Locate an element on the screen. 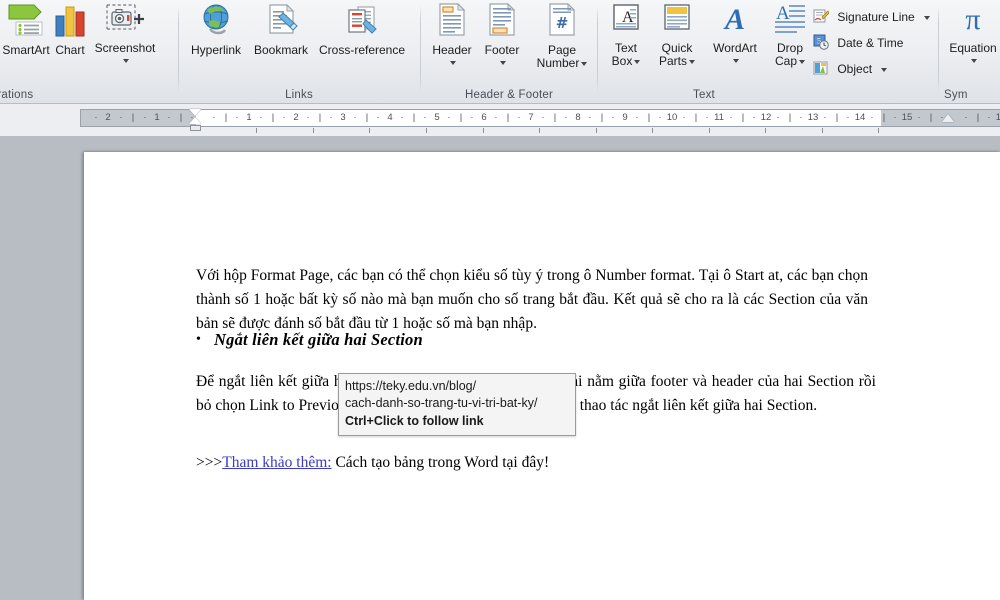 The height and width of the screenshot is (600, 1000). text-box-chevron-down-icon is located at coordinates (637, 61).